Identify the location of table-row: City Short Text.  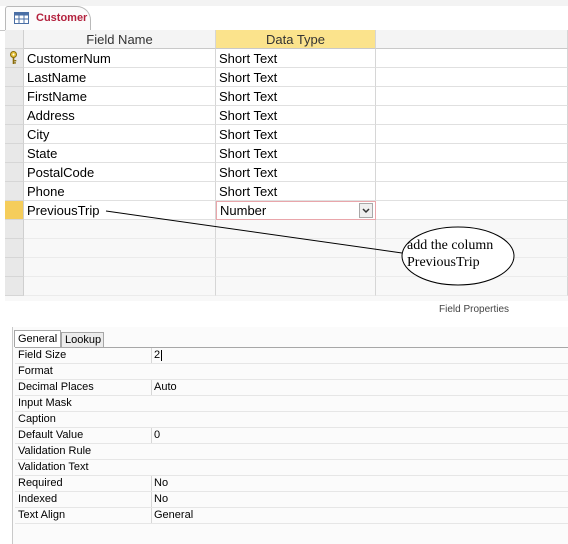
(286, 134).